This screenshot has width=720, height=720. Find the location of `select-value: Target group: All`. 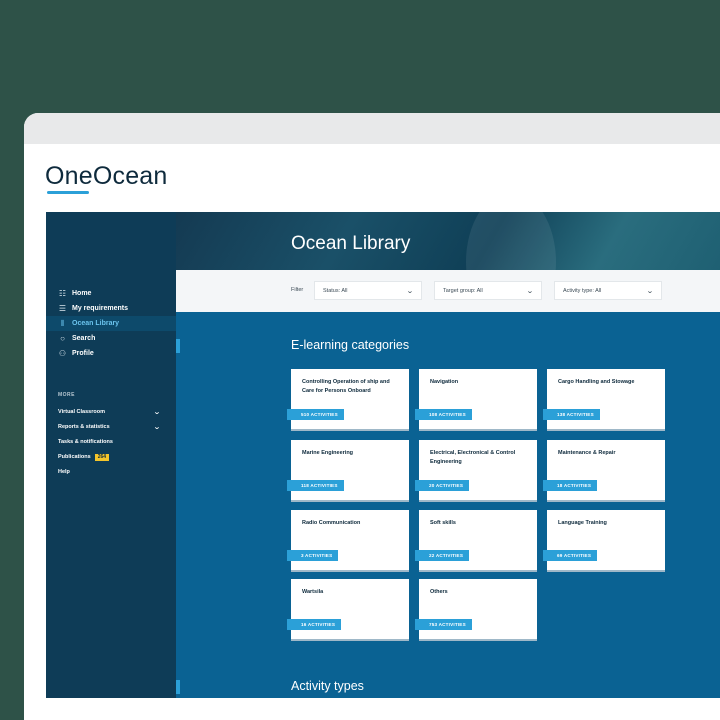

select-value: Target group: All is located at coordinates (463, 290).